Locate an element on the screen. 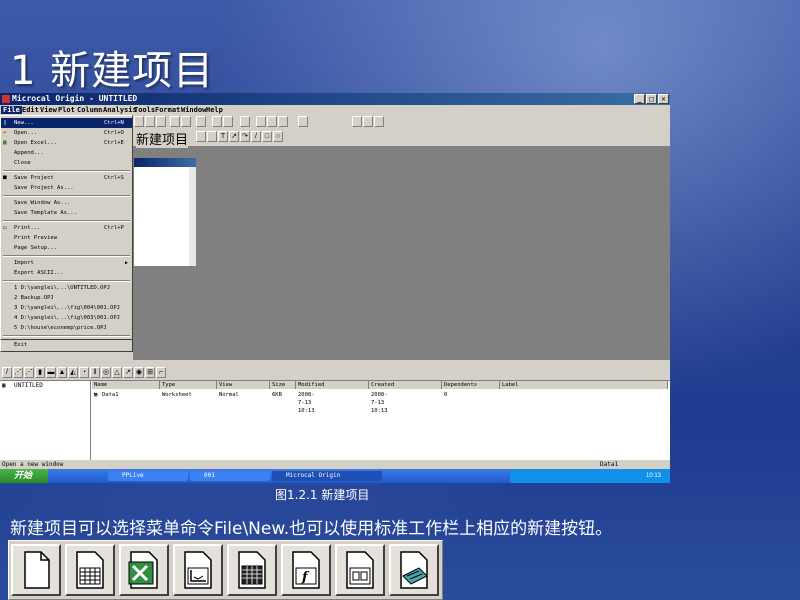  box-chart-icon: ⊞ is located at coordinates (150, 372).